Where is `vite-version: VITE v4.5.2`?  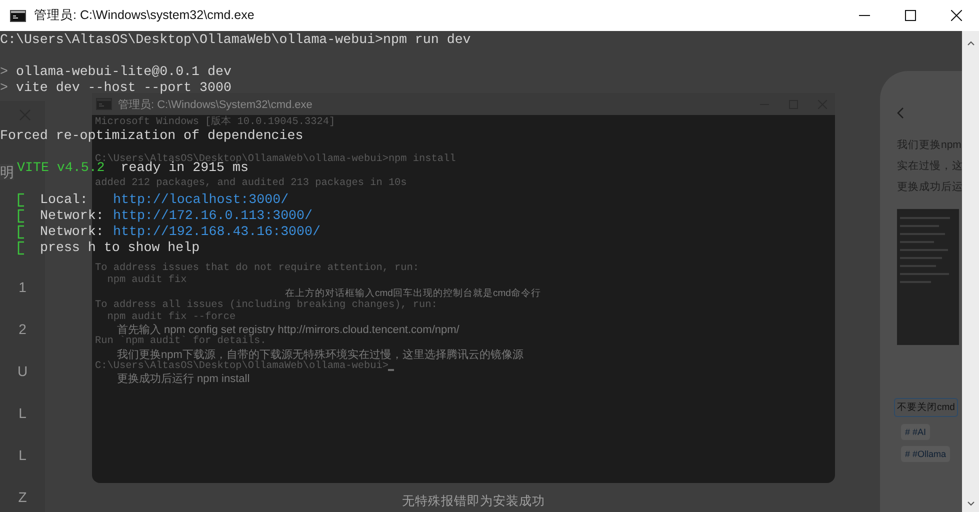 vite-version: VITE v4.5.2 is located at coordinates (61, 168).